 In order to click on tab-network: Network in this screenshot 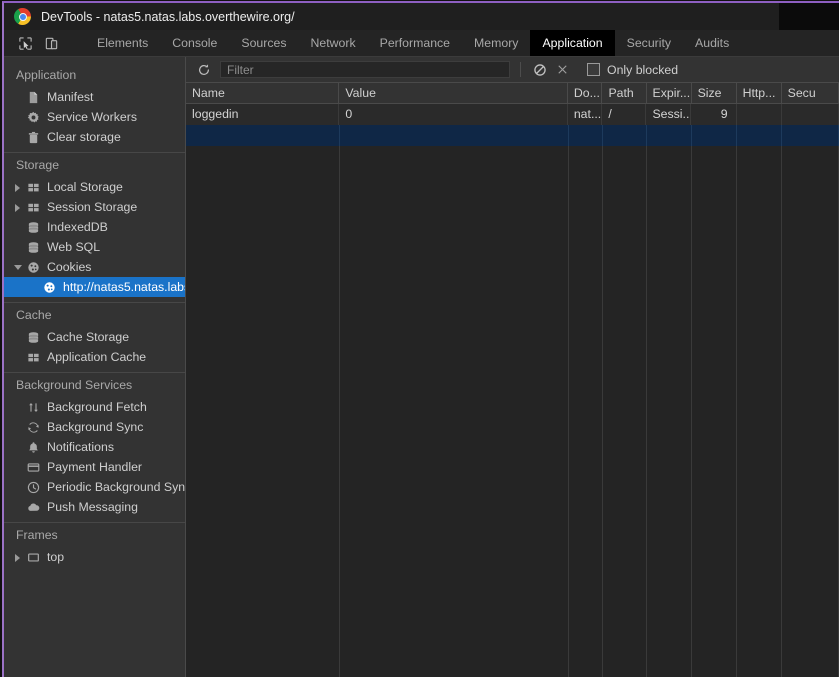, I will do `click(333, 43)`.